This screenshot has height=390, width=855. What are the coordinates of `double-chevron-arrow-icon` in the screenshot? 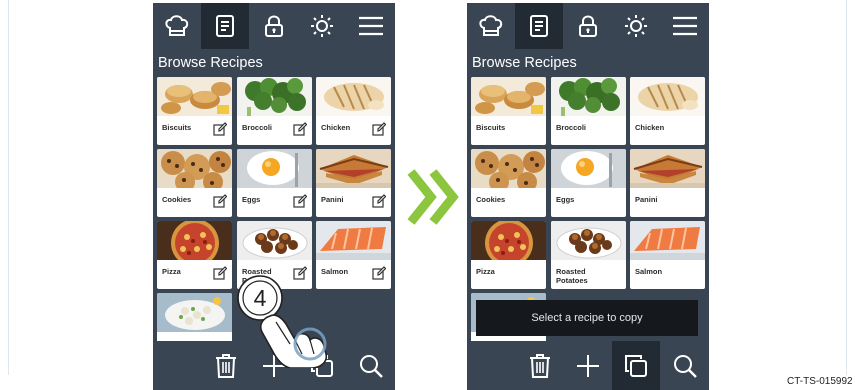 It's located at (433, 197).